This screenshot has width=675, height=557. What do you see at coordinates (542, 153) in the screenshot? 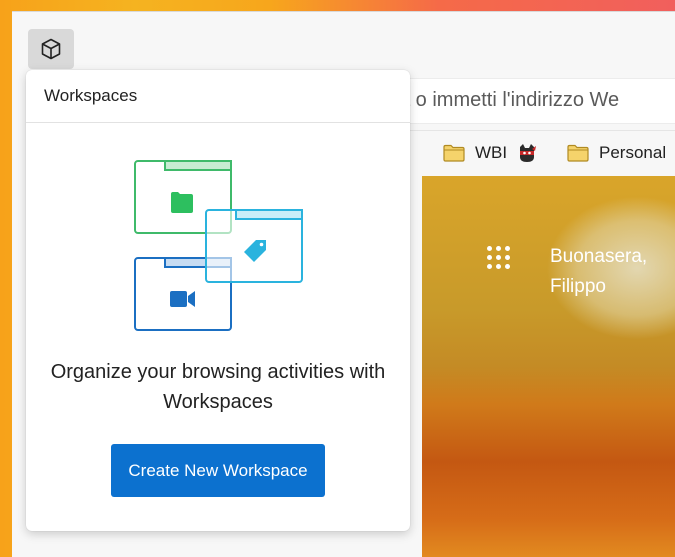
I see `favorites-bar: WBI Personal` at bounding box center [542, 153].